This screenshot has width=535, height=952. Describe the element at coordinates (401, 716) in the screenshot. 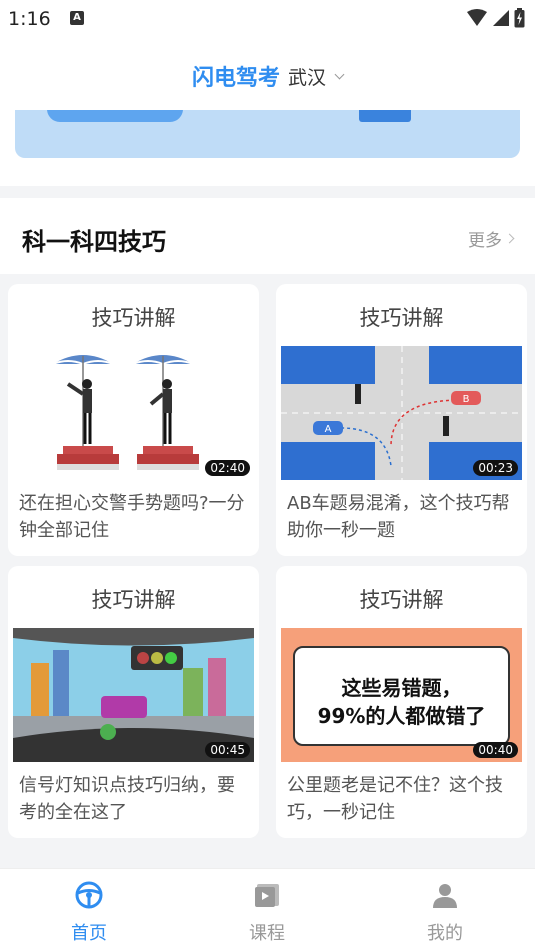

I see `poster-line-2: 99%的人都做错了` at that location.